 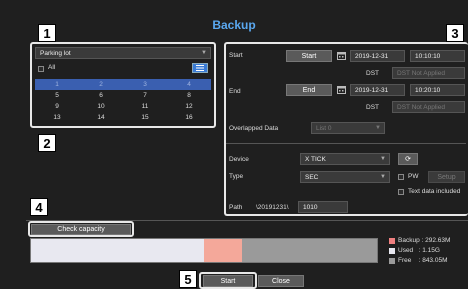 I want to click on legend-free-label: Free : 843.05M, so click(x=423, y=260).